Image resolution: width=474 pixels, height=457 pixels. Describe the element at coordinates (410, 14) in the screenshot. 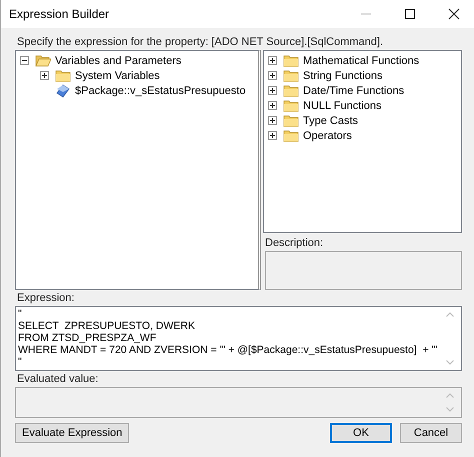

I see `maximize-icon` at that location.